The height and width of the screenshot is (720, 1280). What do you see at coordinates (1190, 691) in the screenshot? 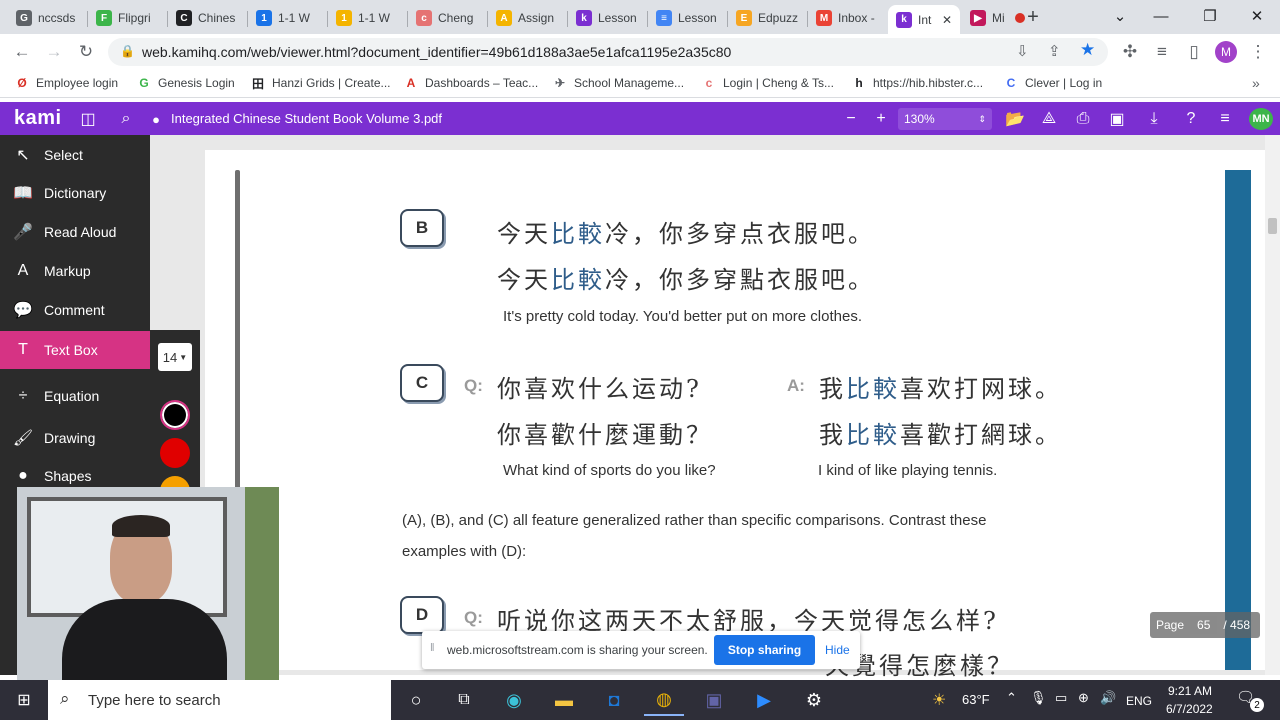
I see `clock-time: 9:21 AM` at bounding box center [1190, 691].